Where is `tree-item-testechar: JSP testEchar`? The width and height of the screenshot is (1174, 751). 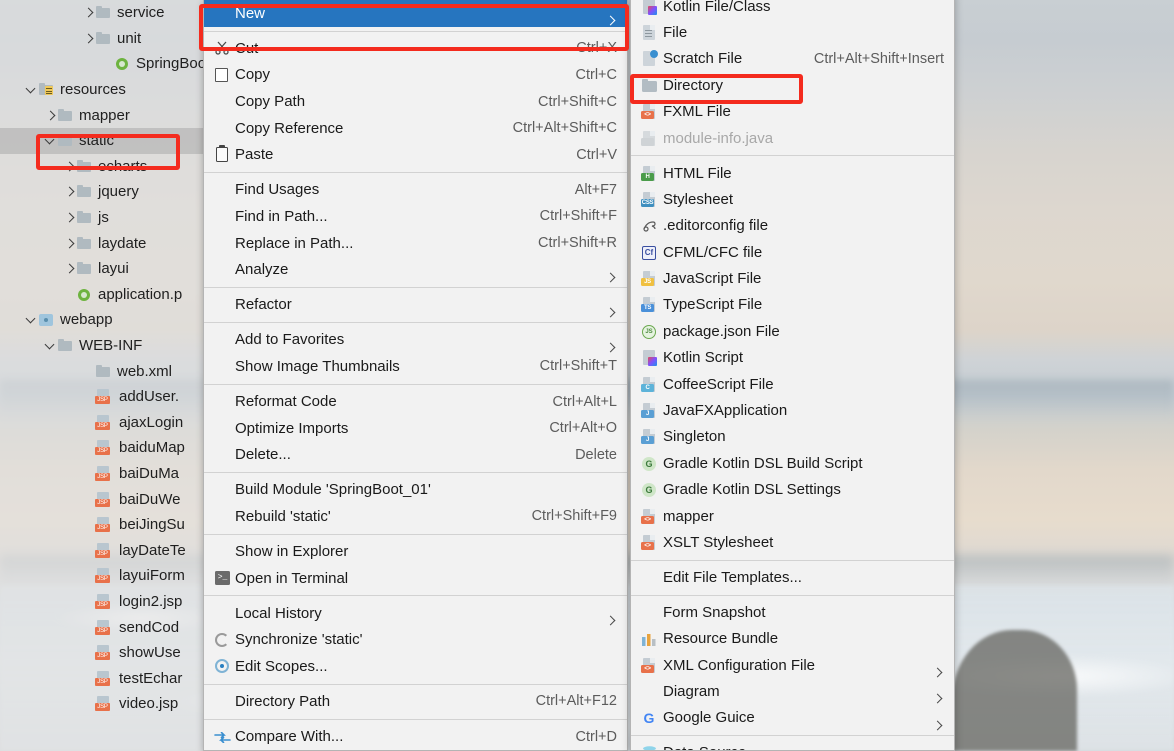 tree-item-testechar: JSP testEchar is located at coordinates (103, 678).